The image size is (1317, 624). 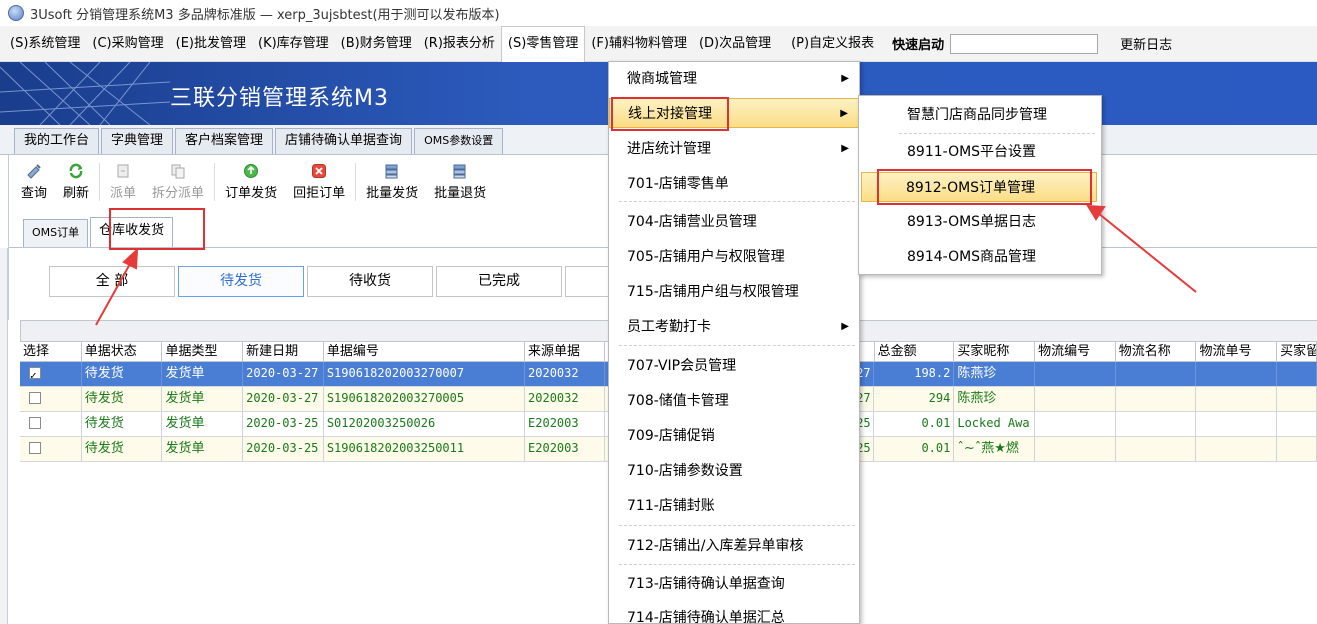 I want to click on refresh-icon, so click(x=76, y=171).